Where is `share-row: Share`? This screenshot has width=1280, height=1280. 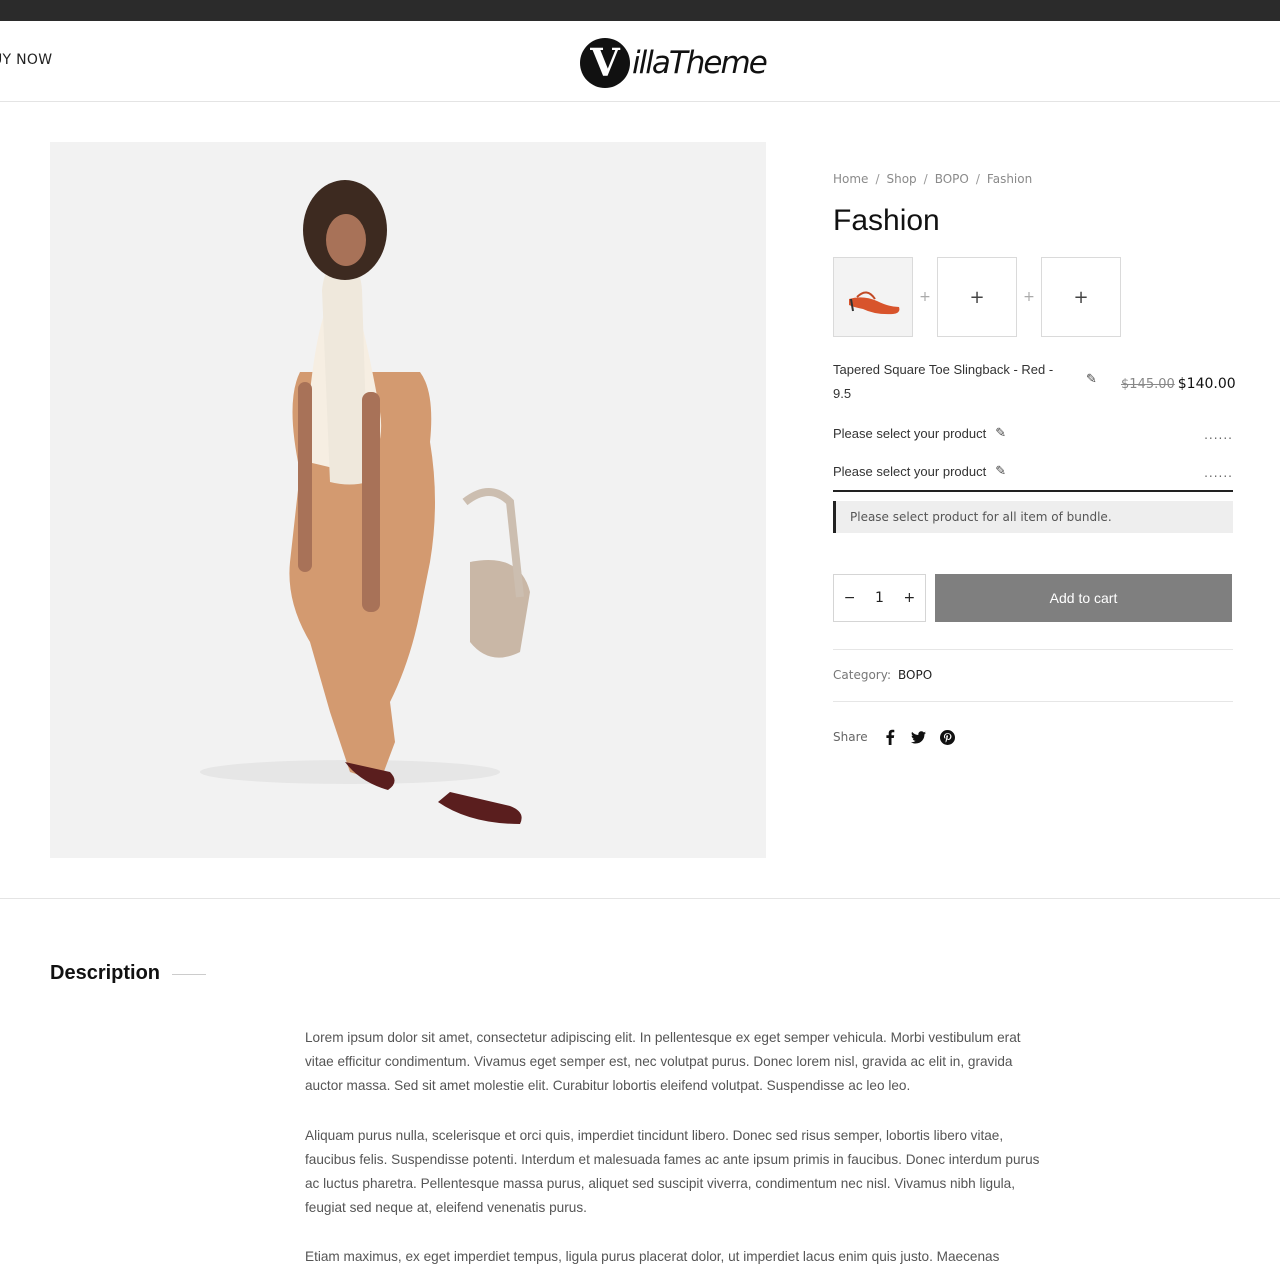
share-row: Share is located at coordinates (895, 737).